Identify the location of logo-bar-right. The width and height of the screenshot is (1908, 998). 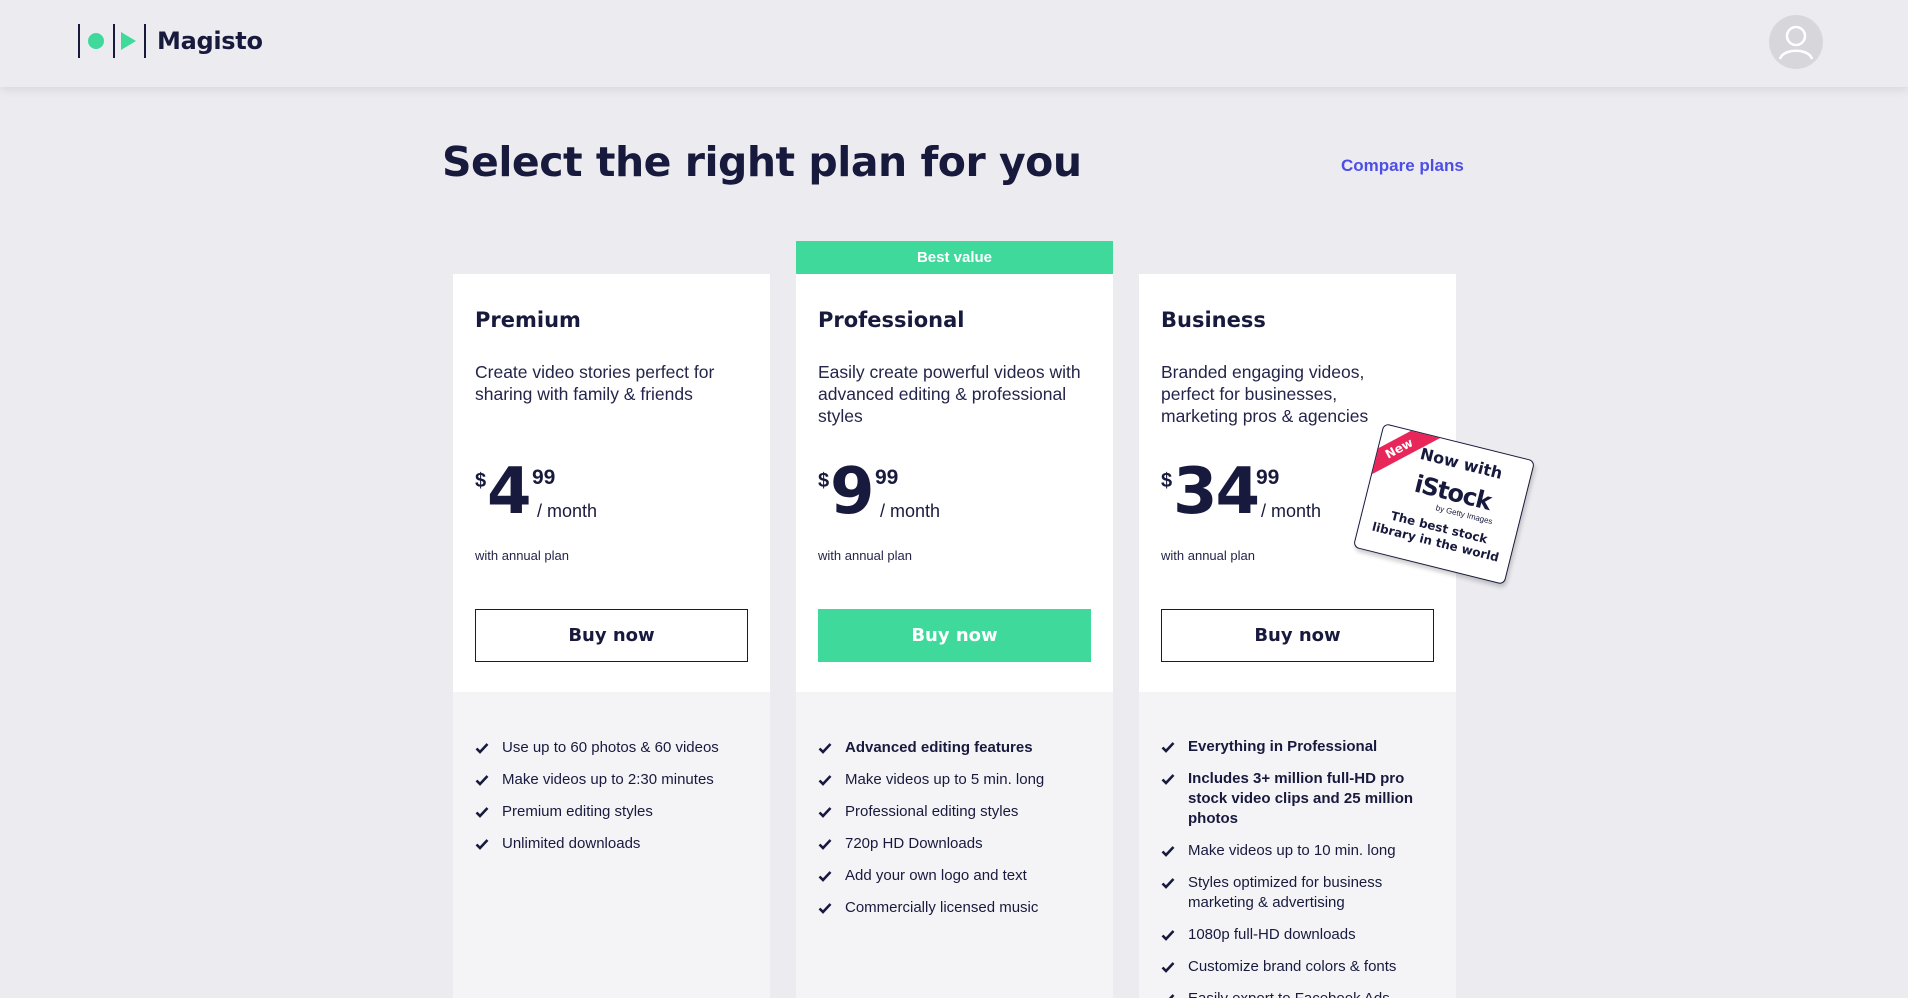
(145, 41).